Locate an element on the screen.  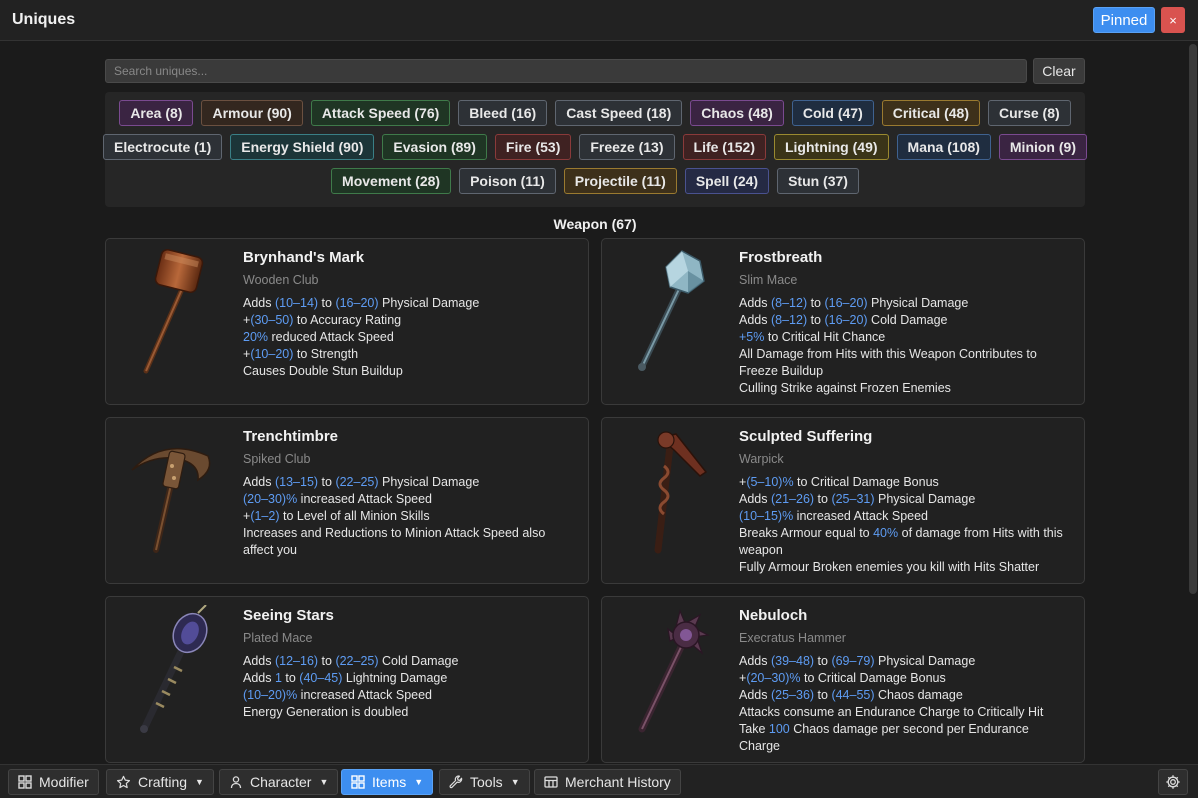
nav-merchant-history-button: Merchant History is located at coordinates (607, 782).